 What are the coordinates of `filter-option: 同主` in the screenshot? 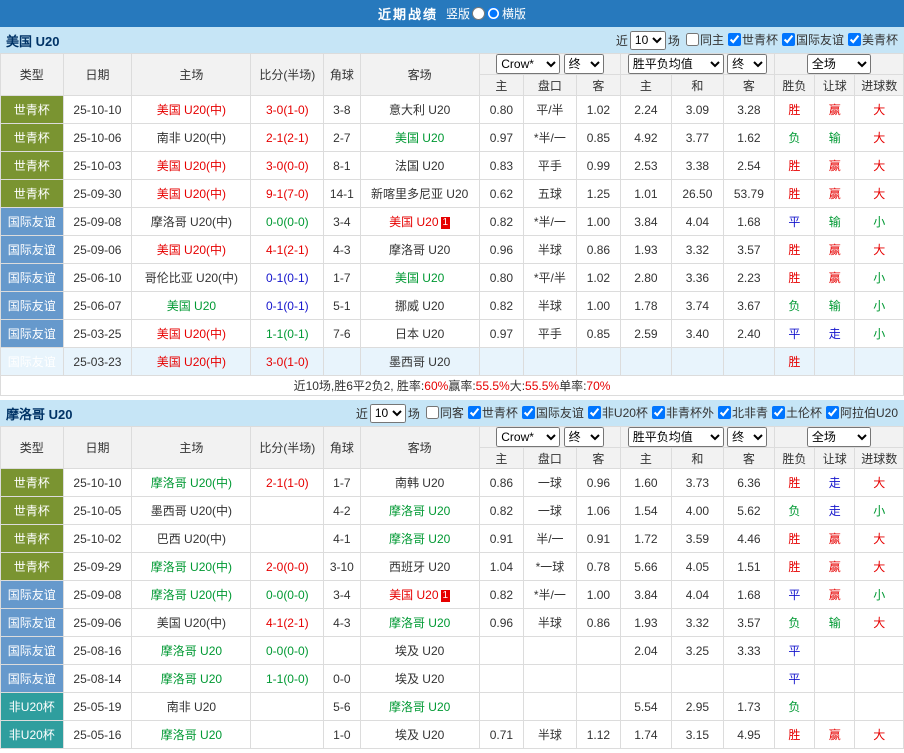 It's located at (703, 39).